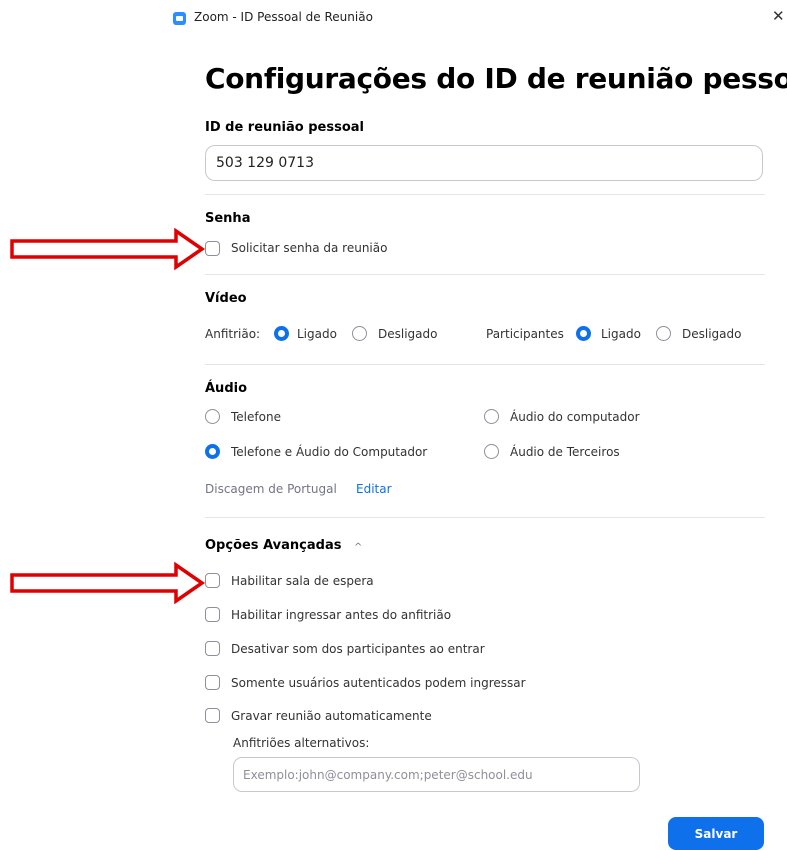  What do you see at coordinates (583, 333) in the screenshot?
I see `participants-video-on-radio` at bounding box center [583, 333].